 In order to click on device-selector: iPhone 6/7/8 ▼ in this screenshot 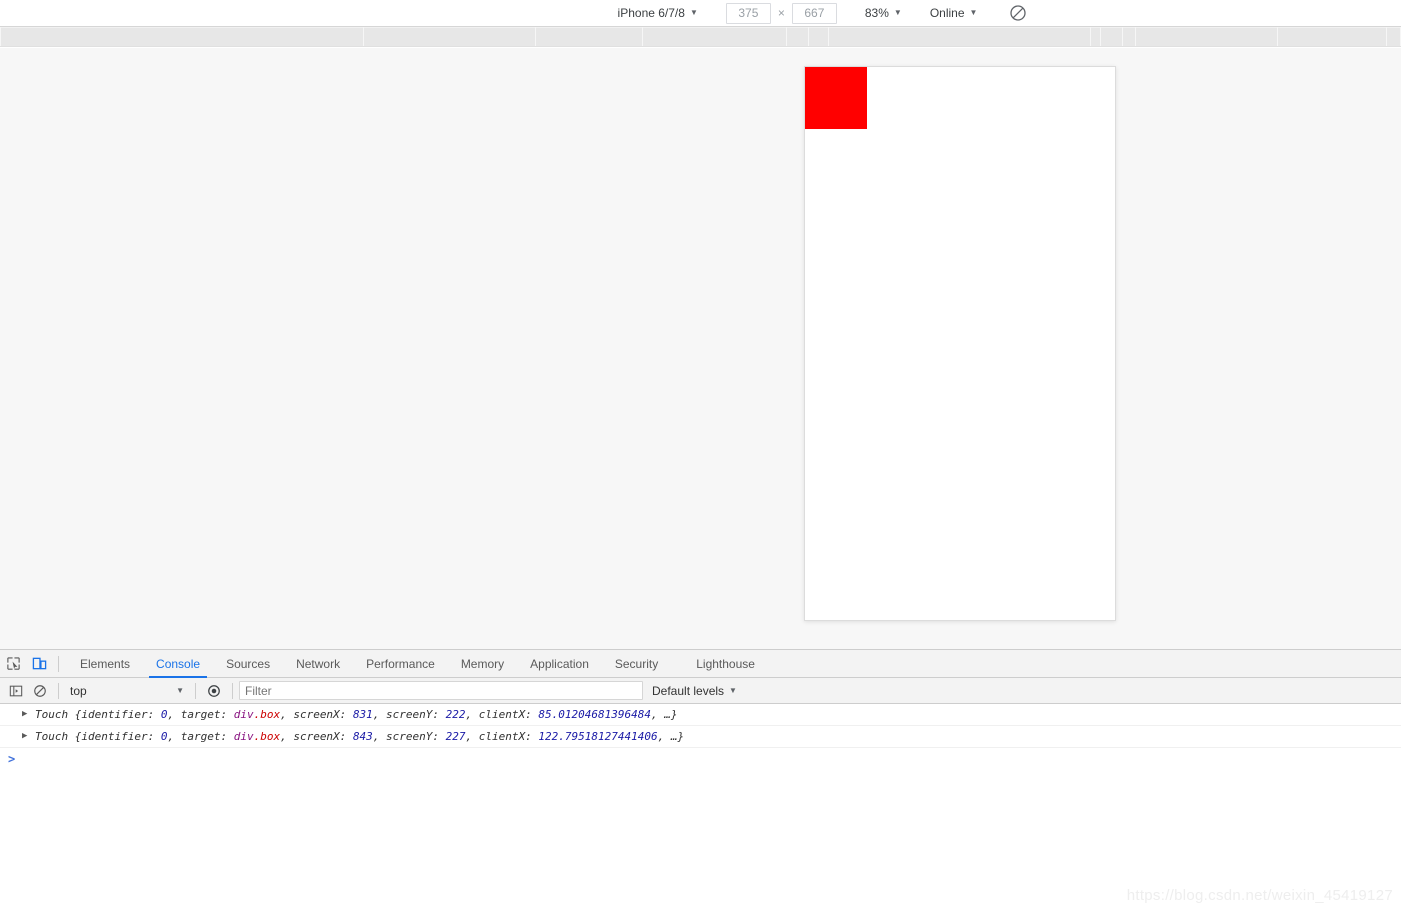, I will do `click(658, 13)`.